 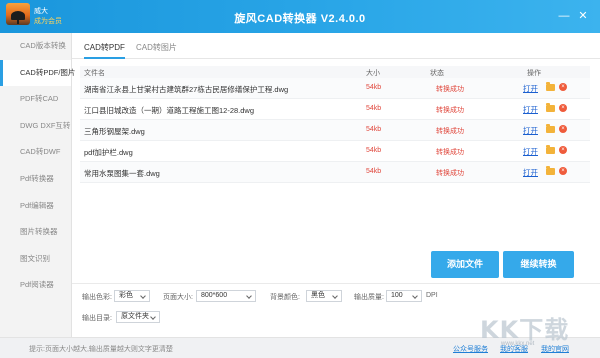 I want to click on continue-convert-button: 继续转换, so click(x=538, y=264).